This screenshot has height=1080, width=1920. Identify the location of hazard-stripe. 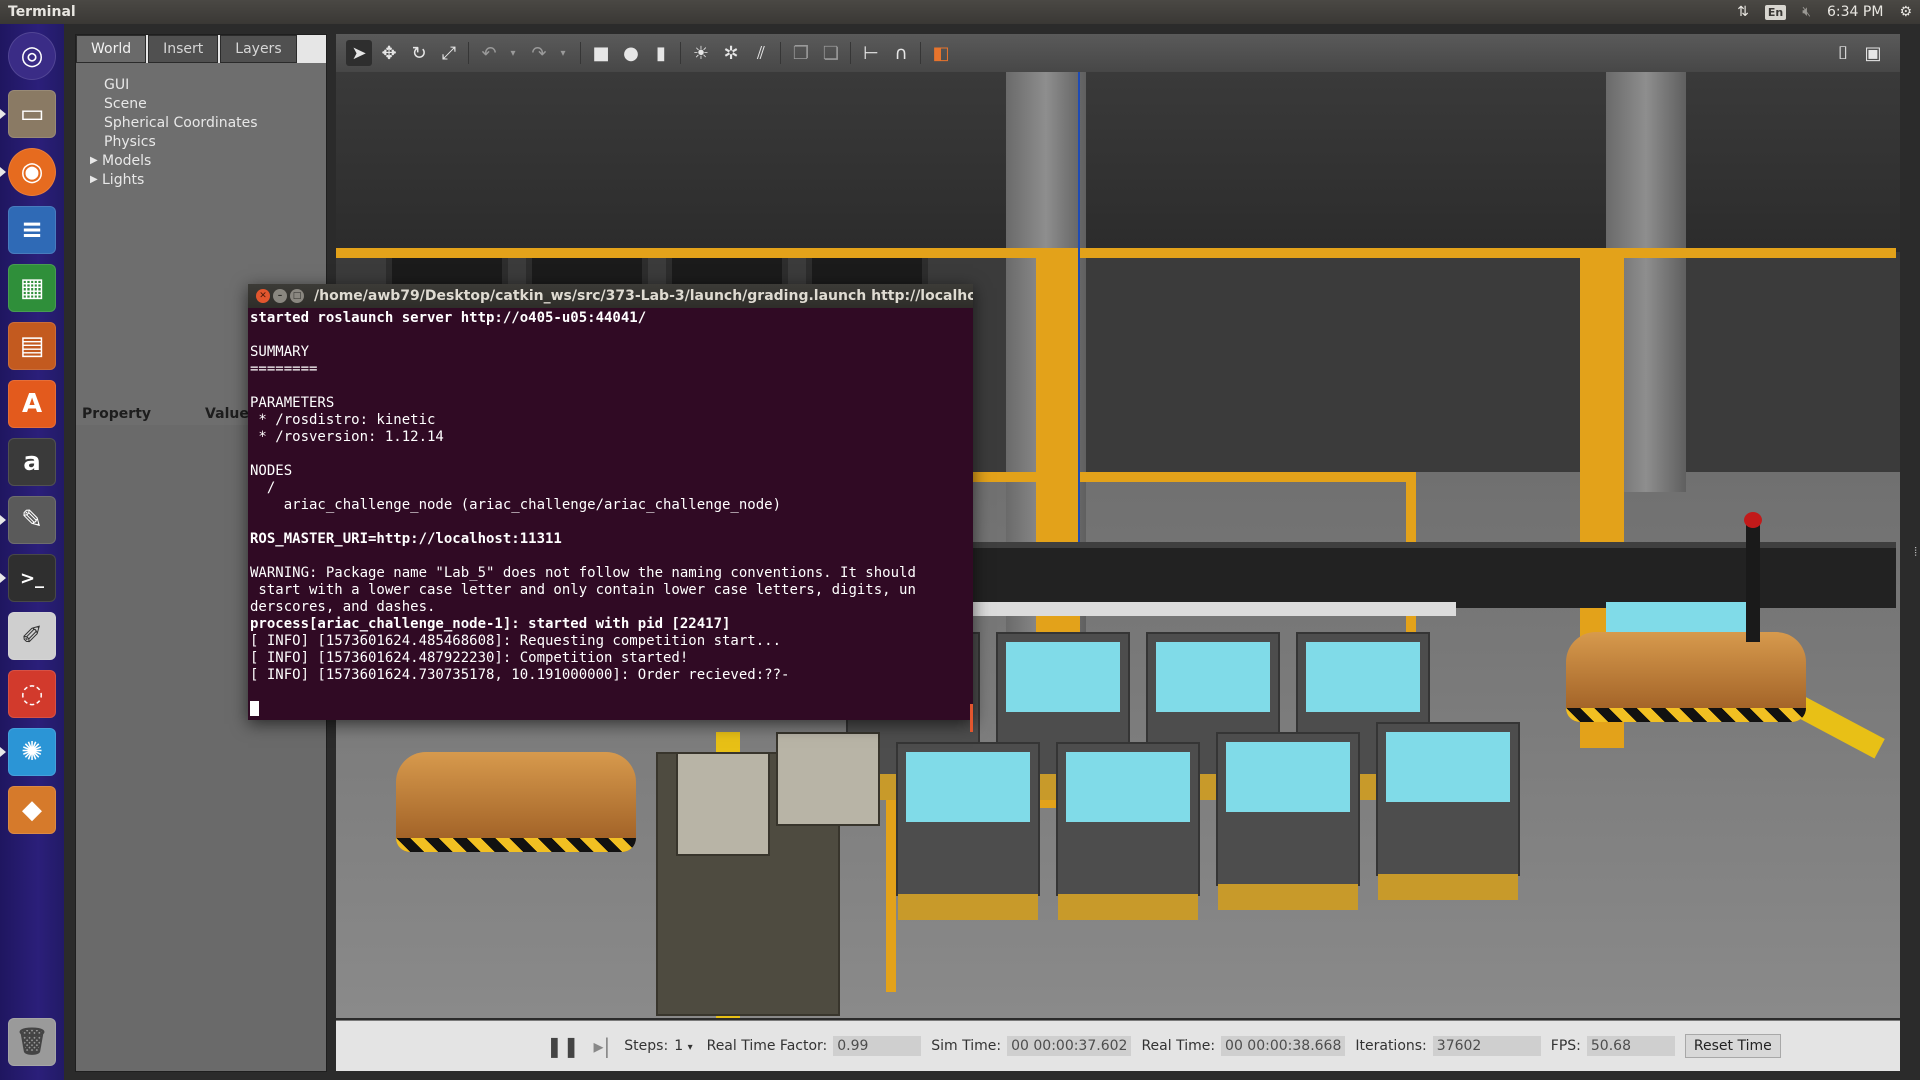
(1686, 715).